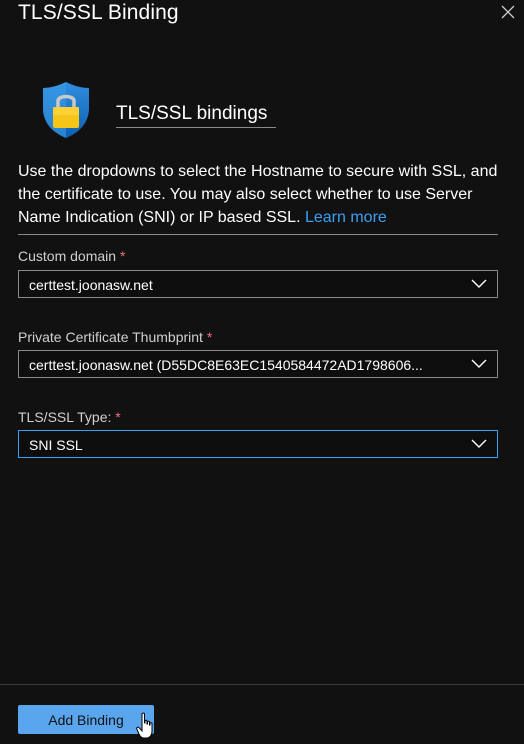 The image size is (524, 744). I want to click on learn-more-link: Learn more, so click(346, 217).